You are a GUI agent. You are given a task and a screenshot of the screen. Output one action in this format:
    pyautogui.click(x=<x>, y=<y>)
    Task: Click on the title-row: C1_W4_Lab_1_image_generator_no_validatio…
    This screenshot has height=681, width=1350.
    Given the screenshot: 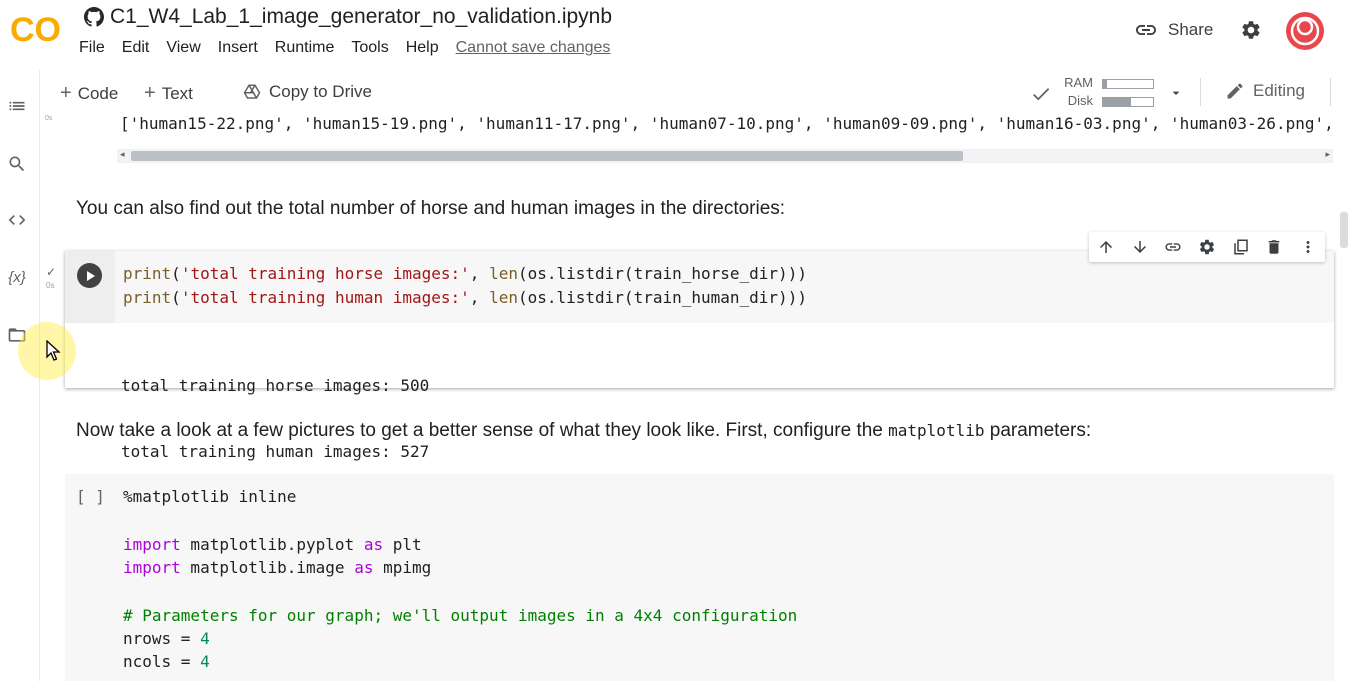 What is the action you would take?
    pyautogui.click(x=348, y=17)
    